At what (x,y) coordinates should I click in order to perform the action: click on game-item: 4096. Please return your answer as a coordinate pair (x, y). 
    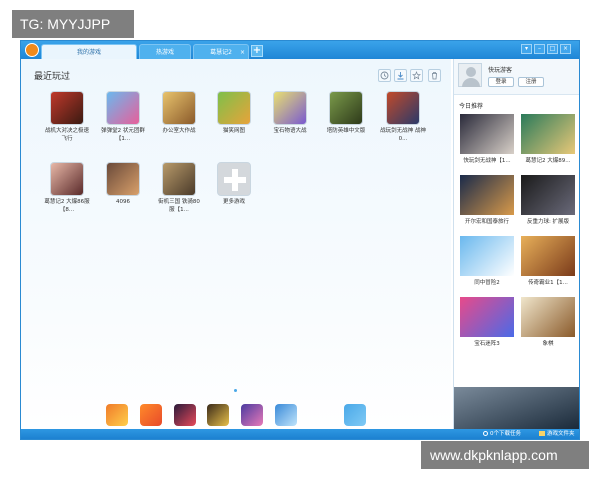
    Looking at the image, I should click on (123, 184).